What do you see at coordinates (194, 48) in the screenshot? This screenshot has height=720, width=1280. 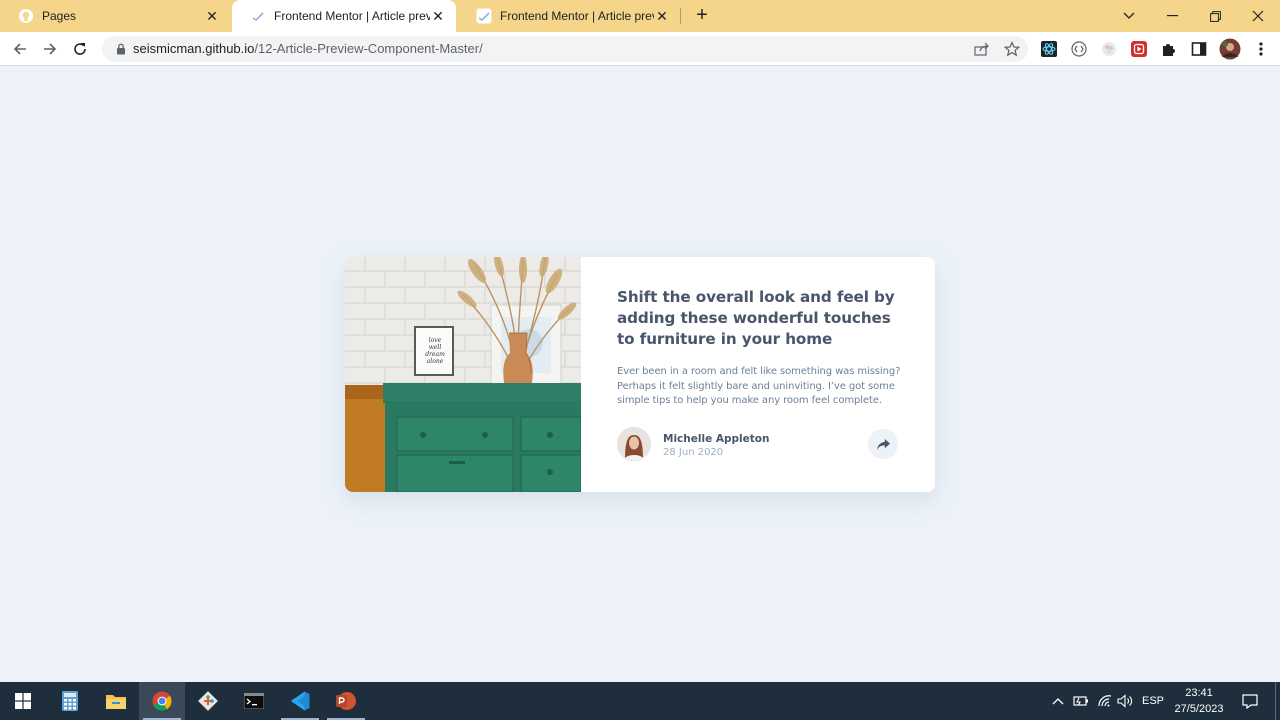 I see `url-domain: seismicman.github.io` at bounding box center [194, 48].